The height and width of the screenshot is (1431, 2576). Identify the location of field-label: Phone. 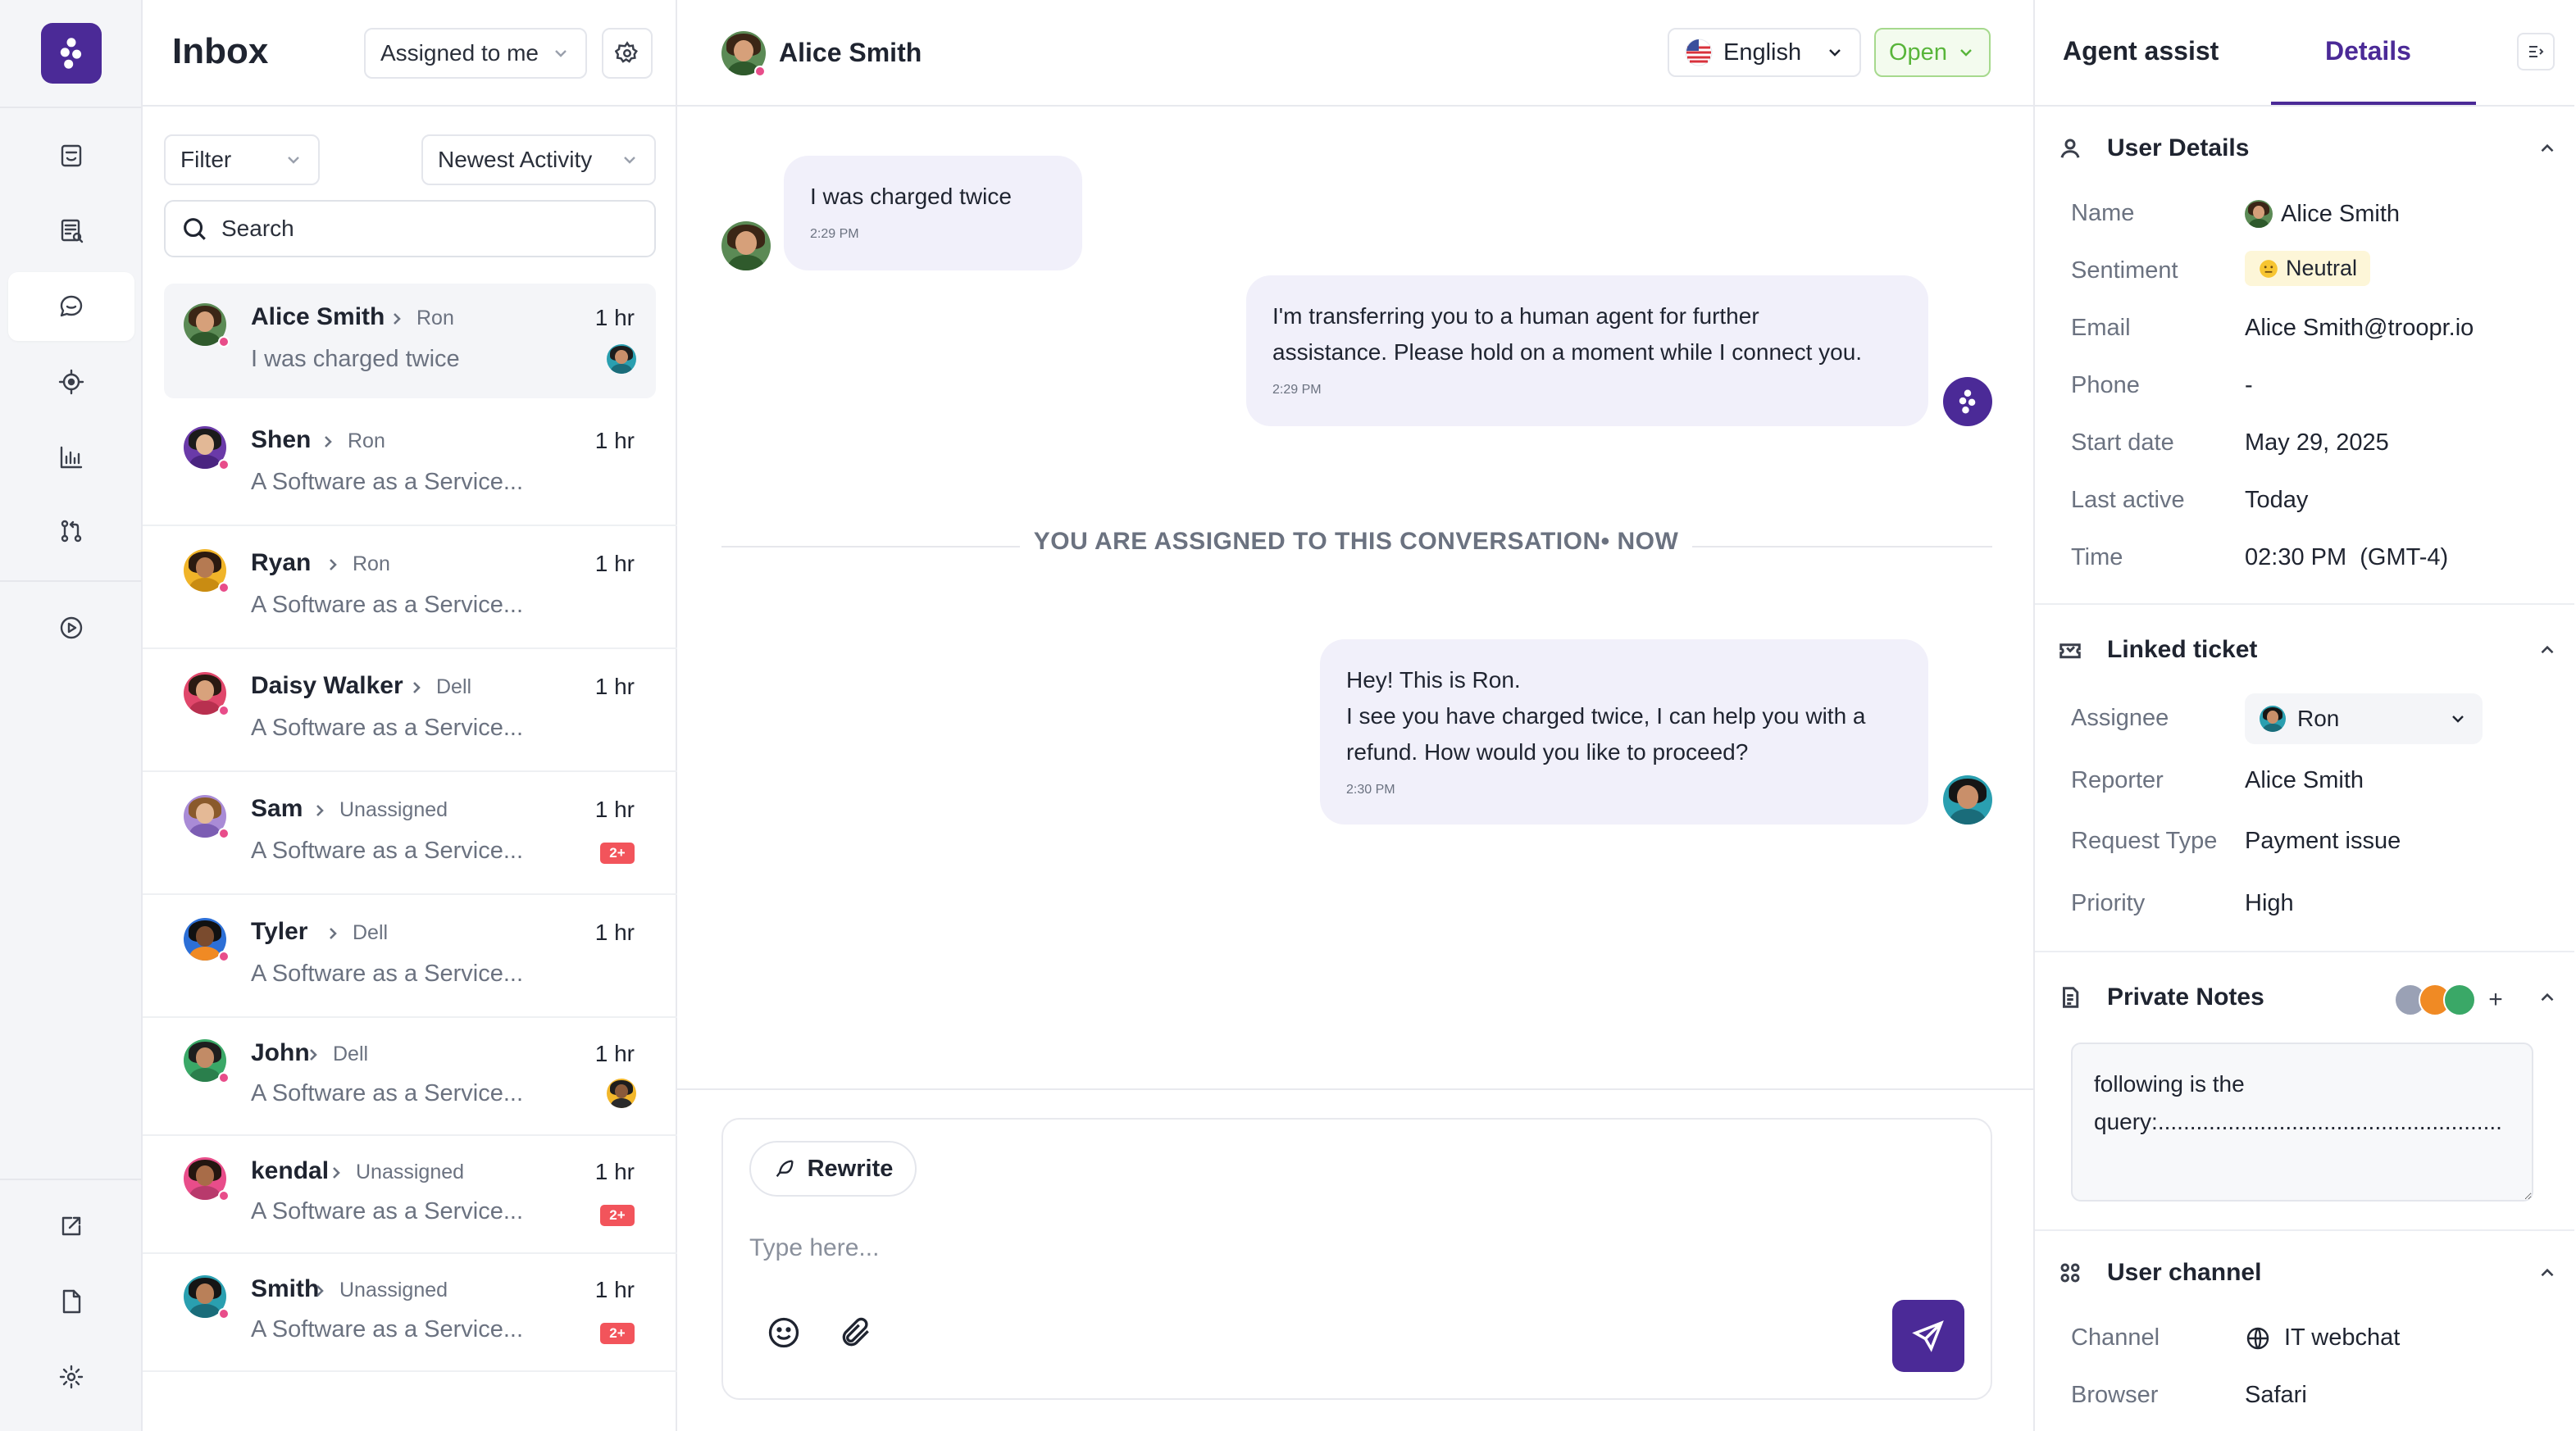
(2105, 385).